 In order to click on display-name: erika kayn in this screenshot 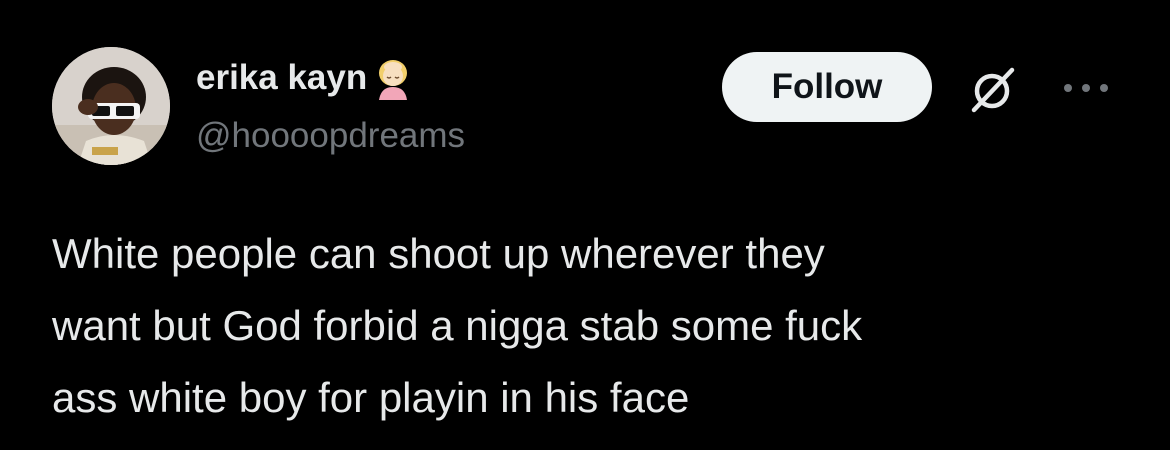, I will do `click(305, 78)`.